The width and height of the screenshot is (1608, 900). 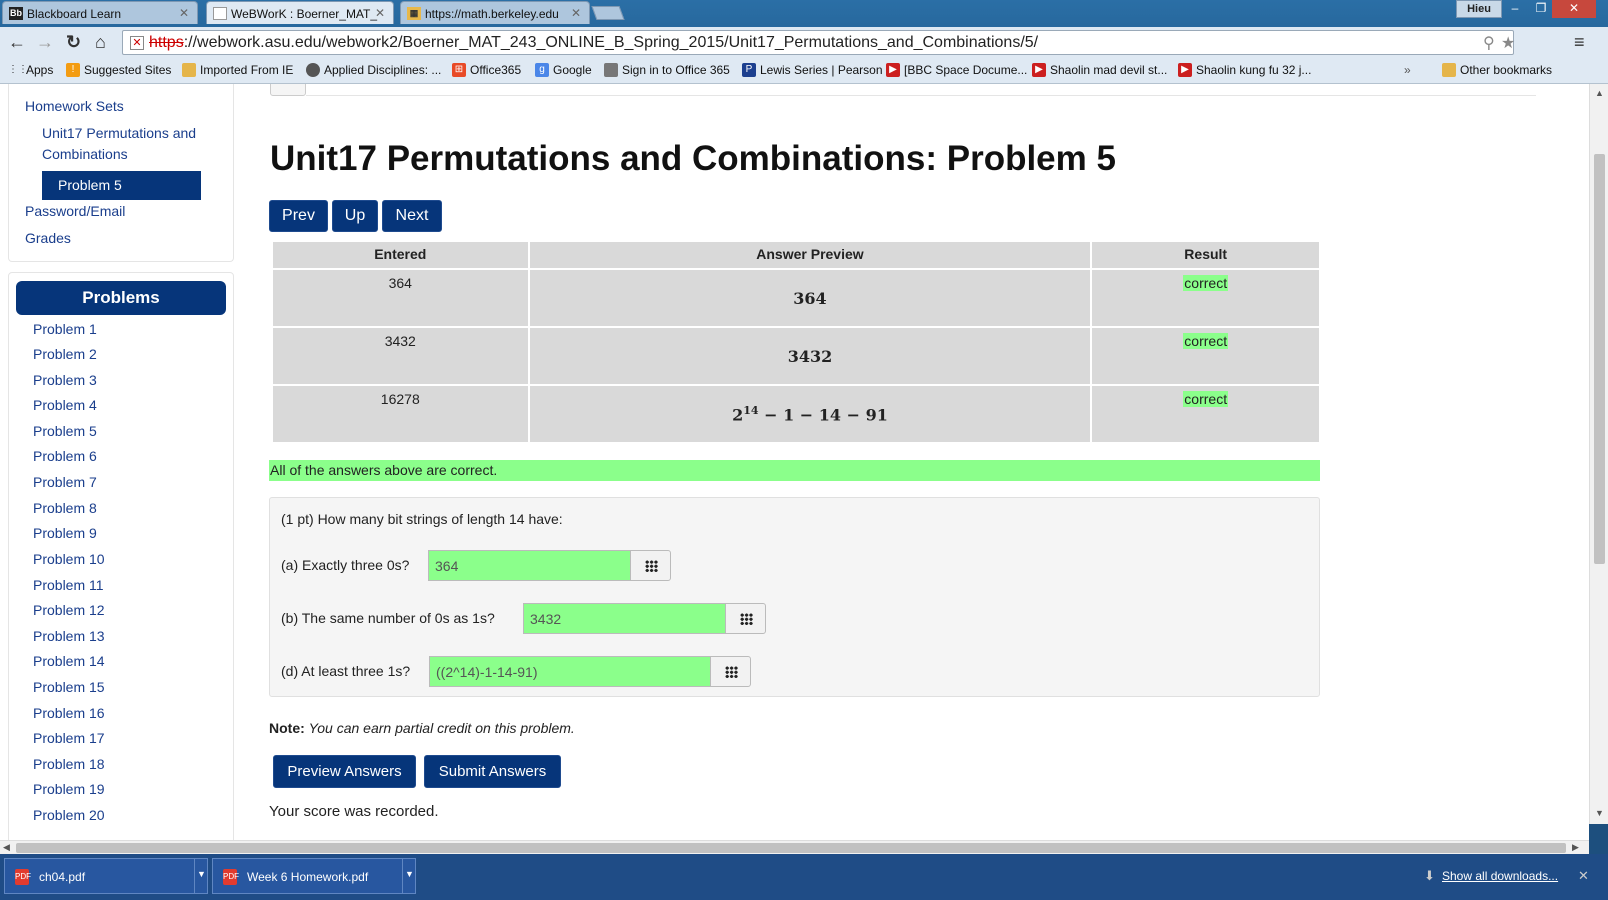 What do you see at coordinates (69, 559) in the screenshot?
I see `problem-link: Problem 10` at bounding box center [69, 559].